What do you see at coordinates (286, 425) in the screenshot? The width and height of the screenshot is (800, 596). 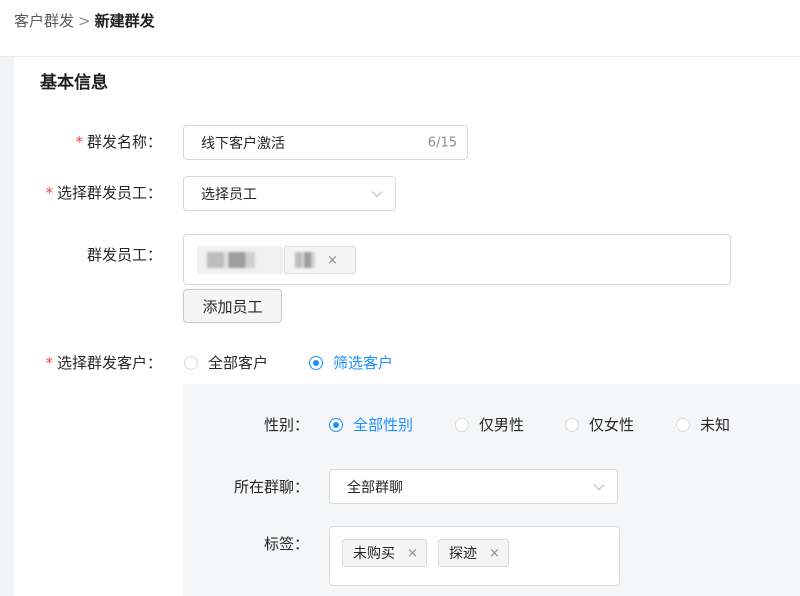 I see `gender-label: 性别：` at bounding box center [286, 425].